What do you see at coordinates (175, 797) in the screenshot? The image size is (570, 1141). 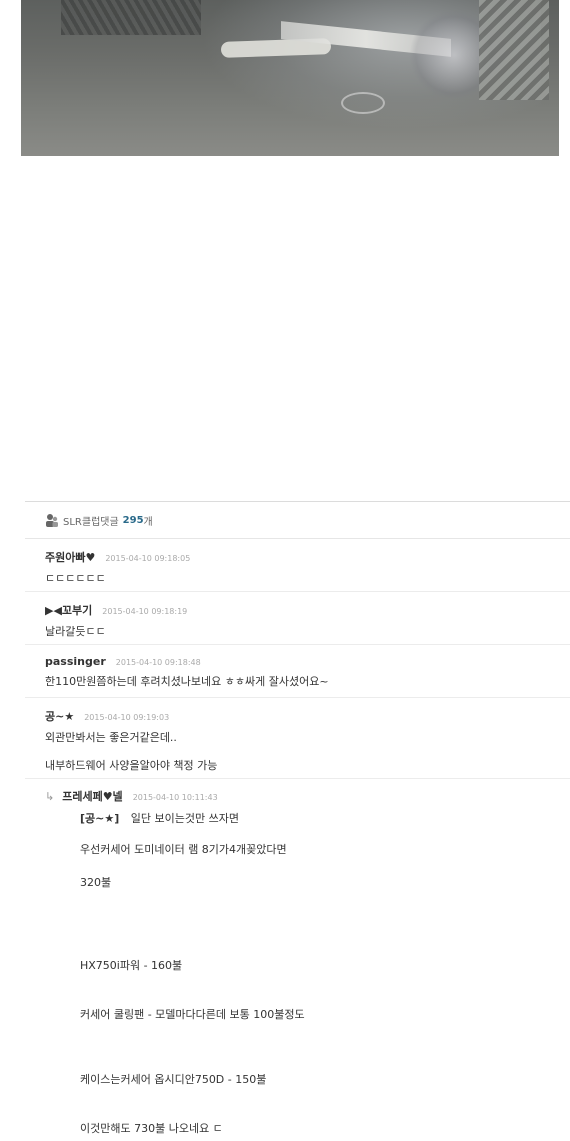 I see `reply-date: 2015-04-10 10:11:43` at bounding box center [175, 797].